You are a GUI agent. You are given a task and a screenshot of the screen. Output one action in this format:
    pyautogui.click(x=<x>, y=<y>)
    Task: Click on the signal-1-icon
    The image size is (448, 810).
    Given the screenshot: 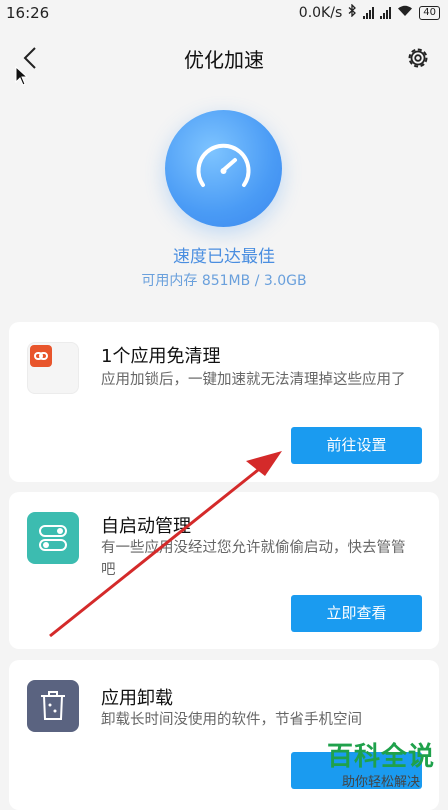 What is the action you would take?
    pyautogui.click(x=369, y=12)
    